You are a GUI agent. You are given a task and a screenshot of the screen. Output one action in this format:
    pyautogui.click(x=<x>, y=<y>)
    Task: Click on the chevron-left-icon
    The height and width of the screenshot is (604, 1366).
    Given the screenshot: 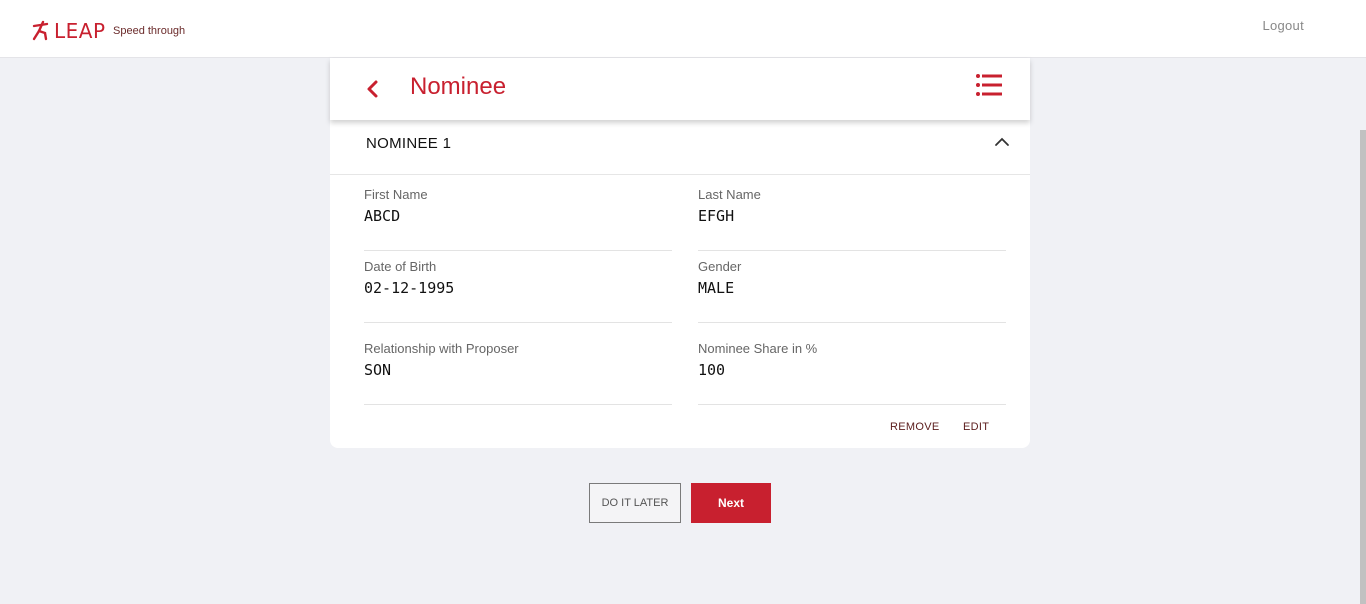 What is the action you would take?
    pyautogui.click(x=373, y=89)
    